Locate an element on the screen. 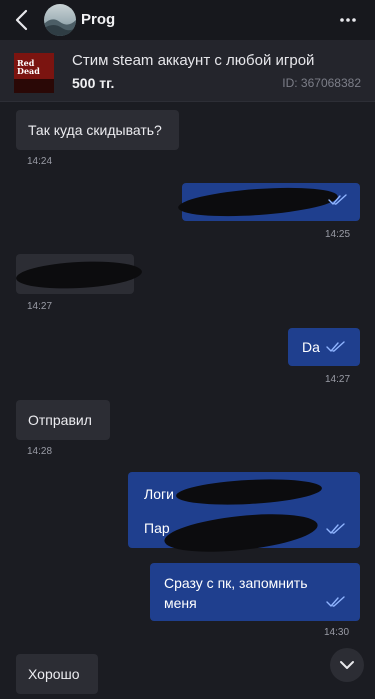 The height and width of the screenshot is (699, 375). message-time: 14:28 is located at coordinates (40, 451).